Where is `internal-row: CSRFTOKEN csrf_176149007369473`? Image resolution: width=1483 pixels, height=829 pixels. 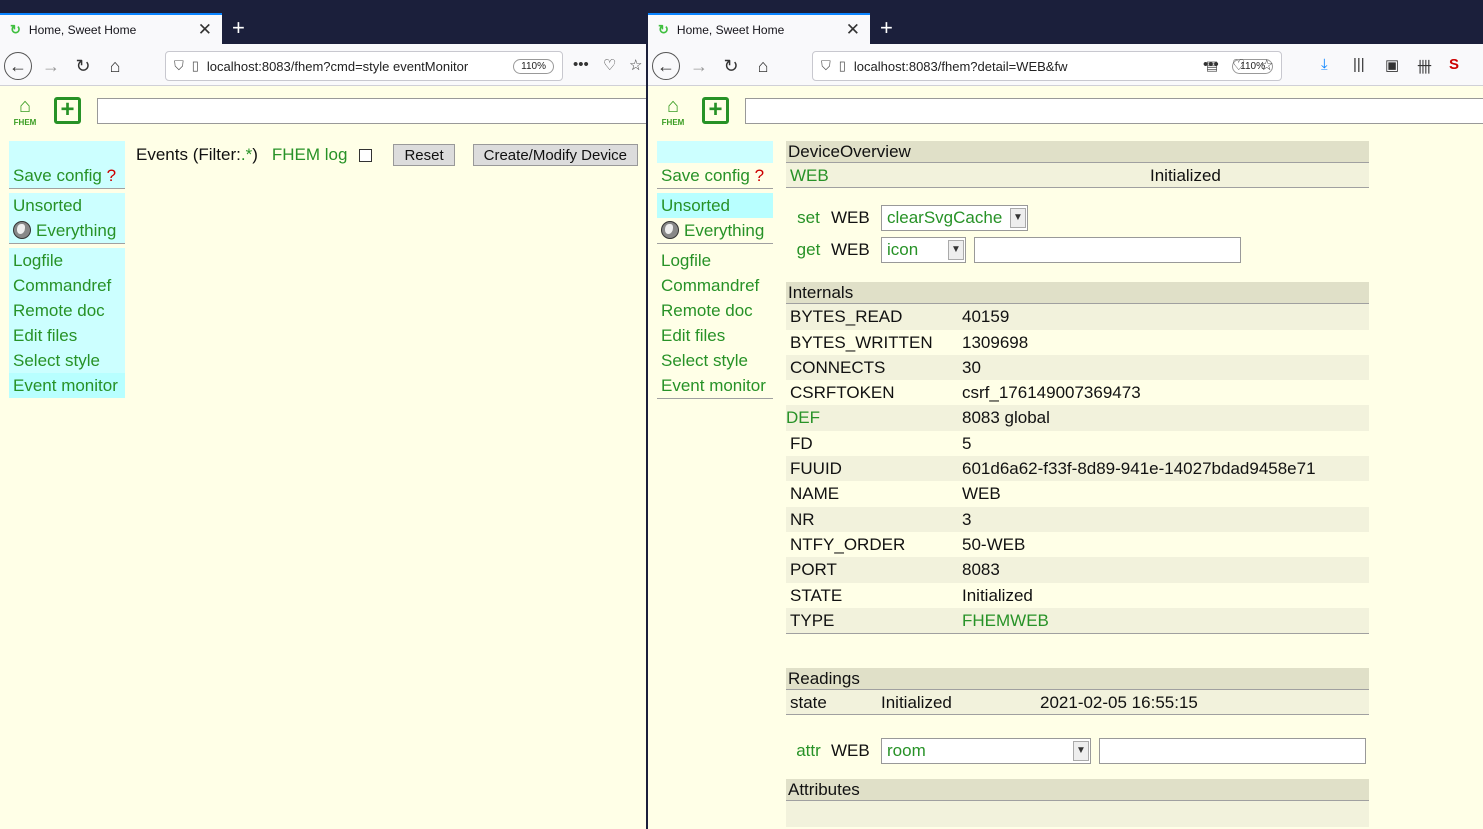 internal-row: CSRFTOKEN csrf_176149007369473 is located at coordinates (1077, 392).